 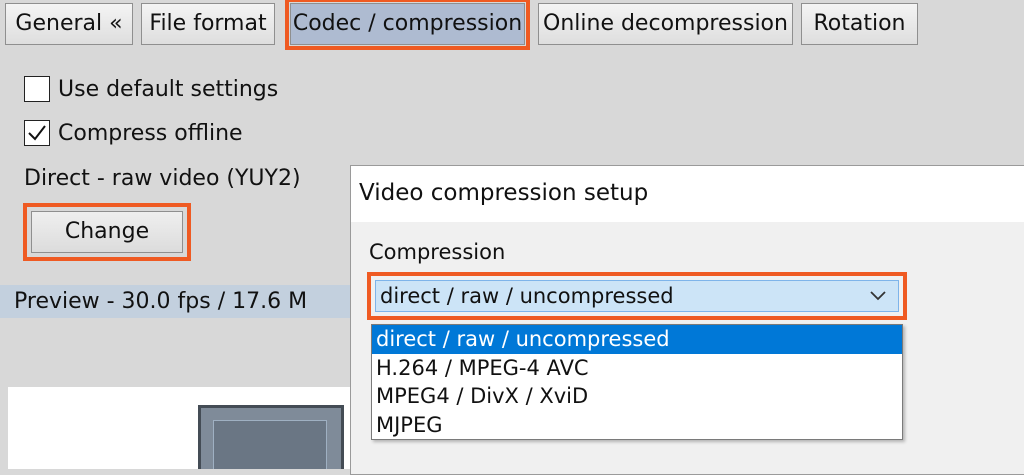 I want to click on option-mjpeg: MJPEG, so click(x=637, y=425).